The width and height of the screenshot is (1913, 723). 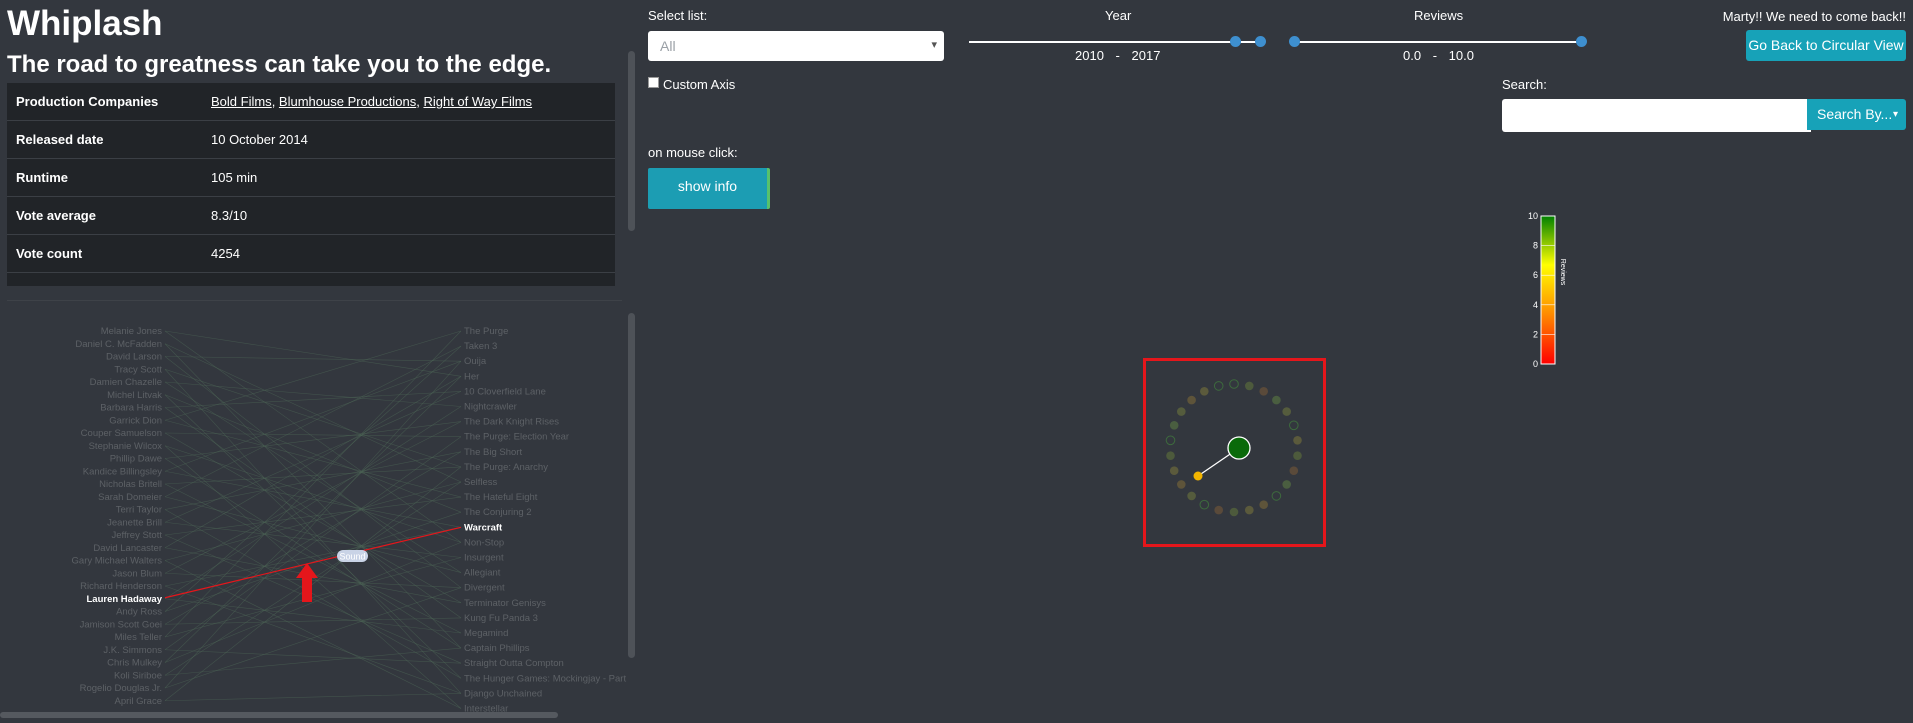 What do you see at coordinates (484, 542) in the screenshot?
I see `movie-label: Non-Stop` at bounding box center [484, 542].